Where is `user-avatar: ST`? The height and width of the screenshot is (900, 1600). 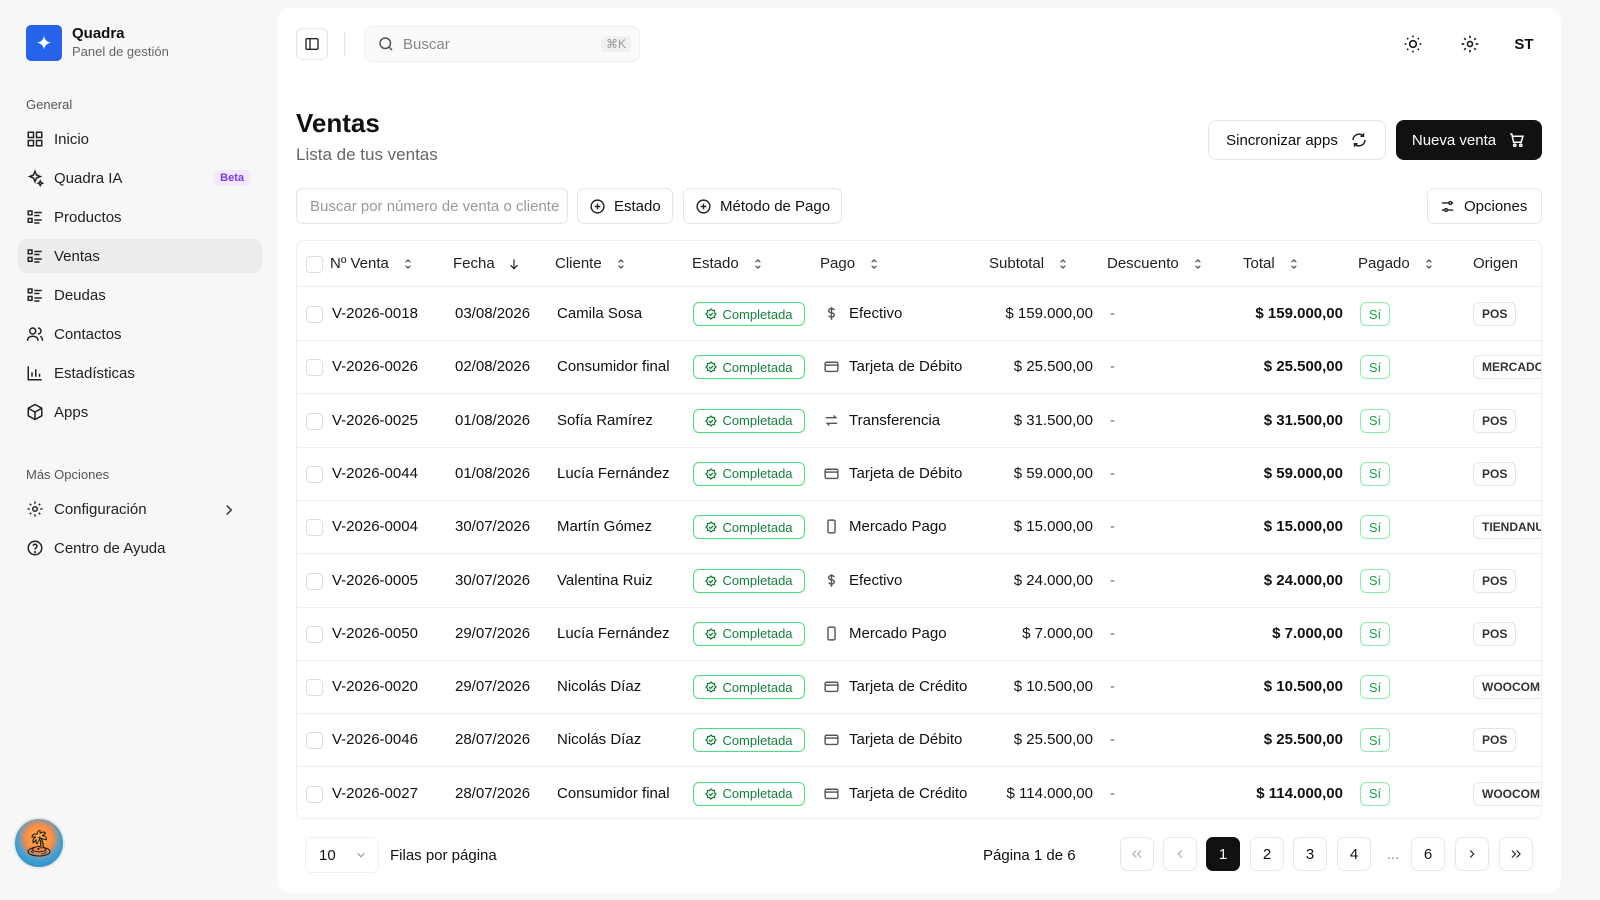
user-avatar: ST is located at coordinates (1524, 44).